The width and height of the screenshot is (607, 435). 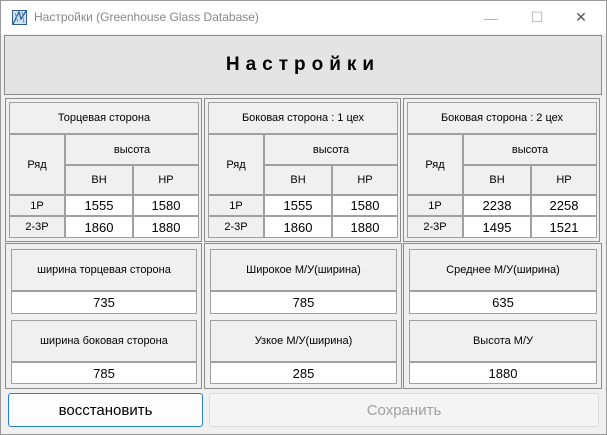 I want to click on maximize-button: ☐, so click(x=537, y=17).